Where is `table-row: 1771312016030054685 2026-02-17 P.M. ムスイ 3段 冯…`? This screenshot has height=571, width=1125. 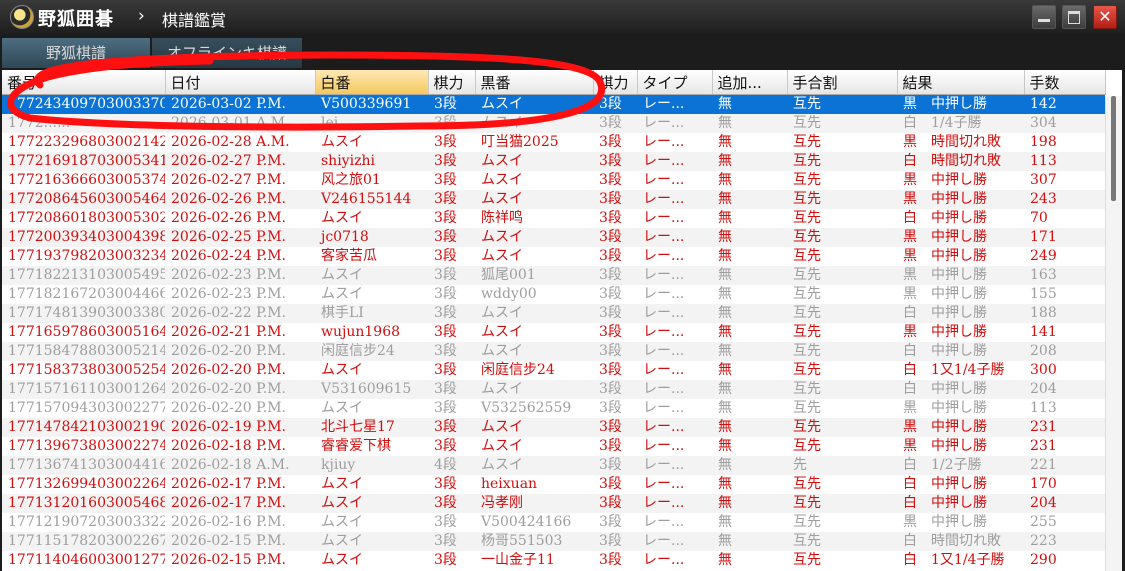
table-row: 1771312016030054685 2026-02-17 P.M. ムスイ 3段 冯… is located at coordinates (553, 503).